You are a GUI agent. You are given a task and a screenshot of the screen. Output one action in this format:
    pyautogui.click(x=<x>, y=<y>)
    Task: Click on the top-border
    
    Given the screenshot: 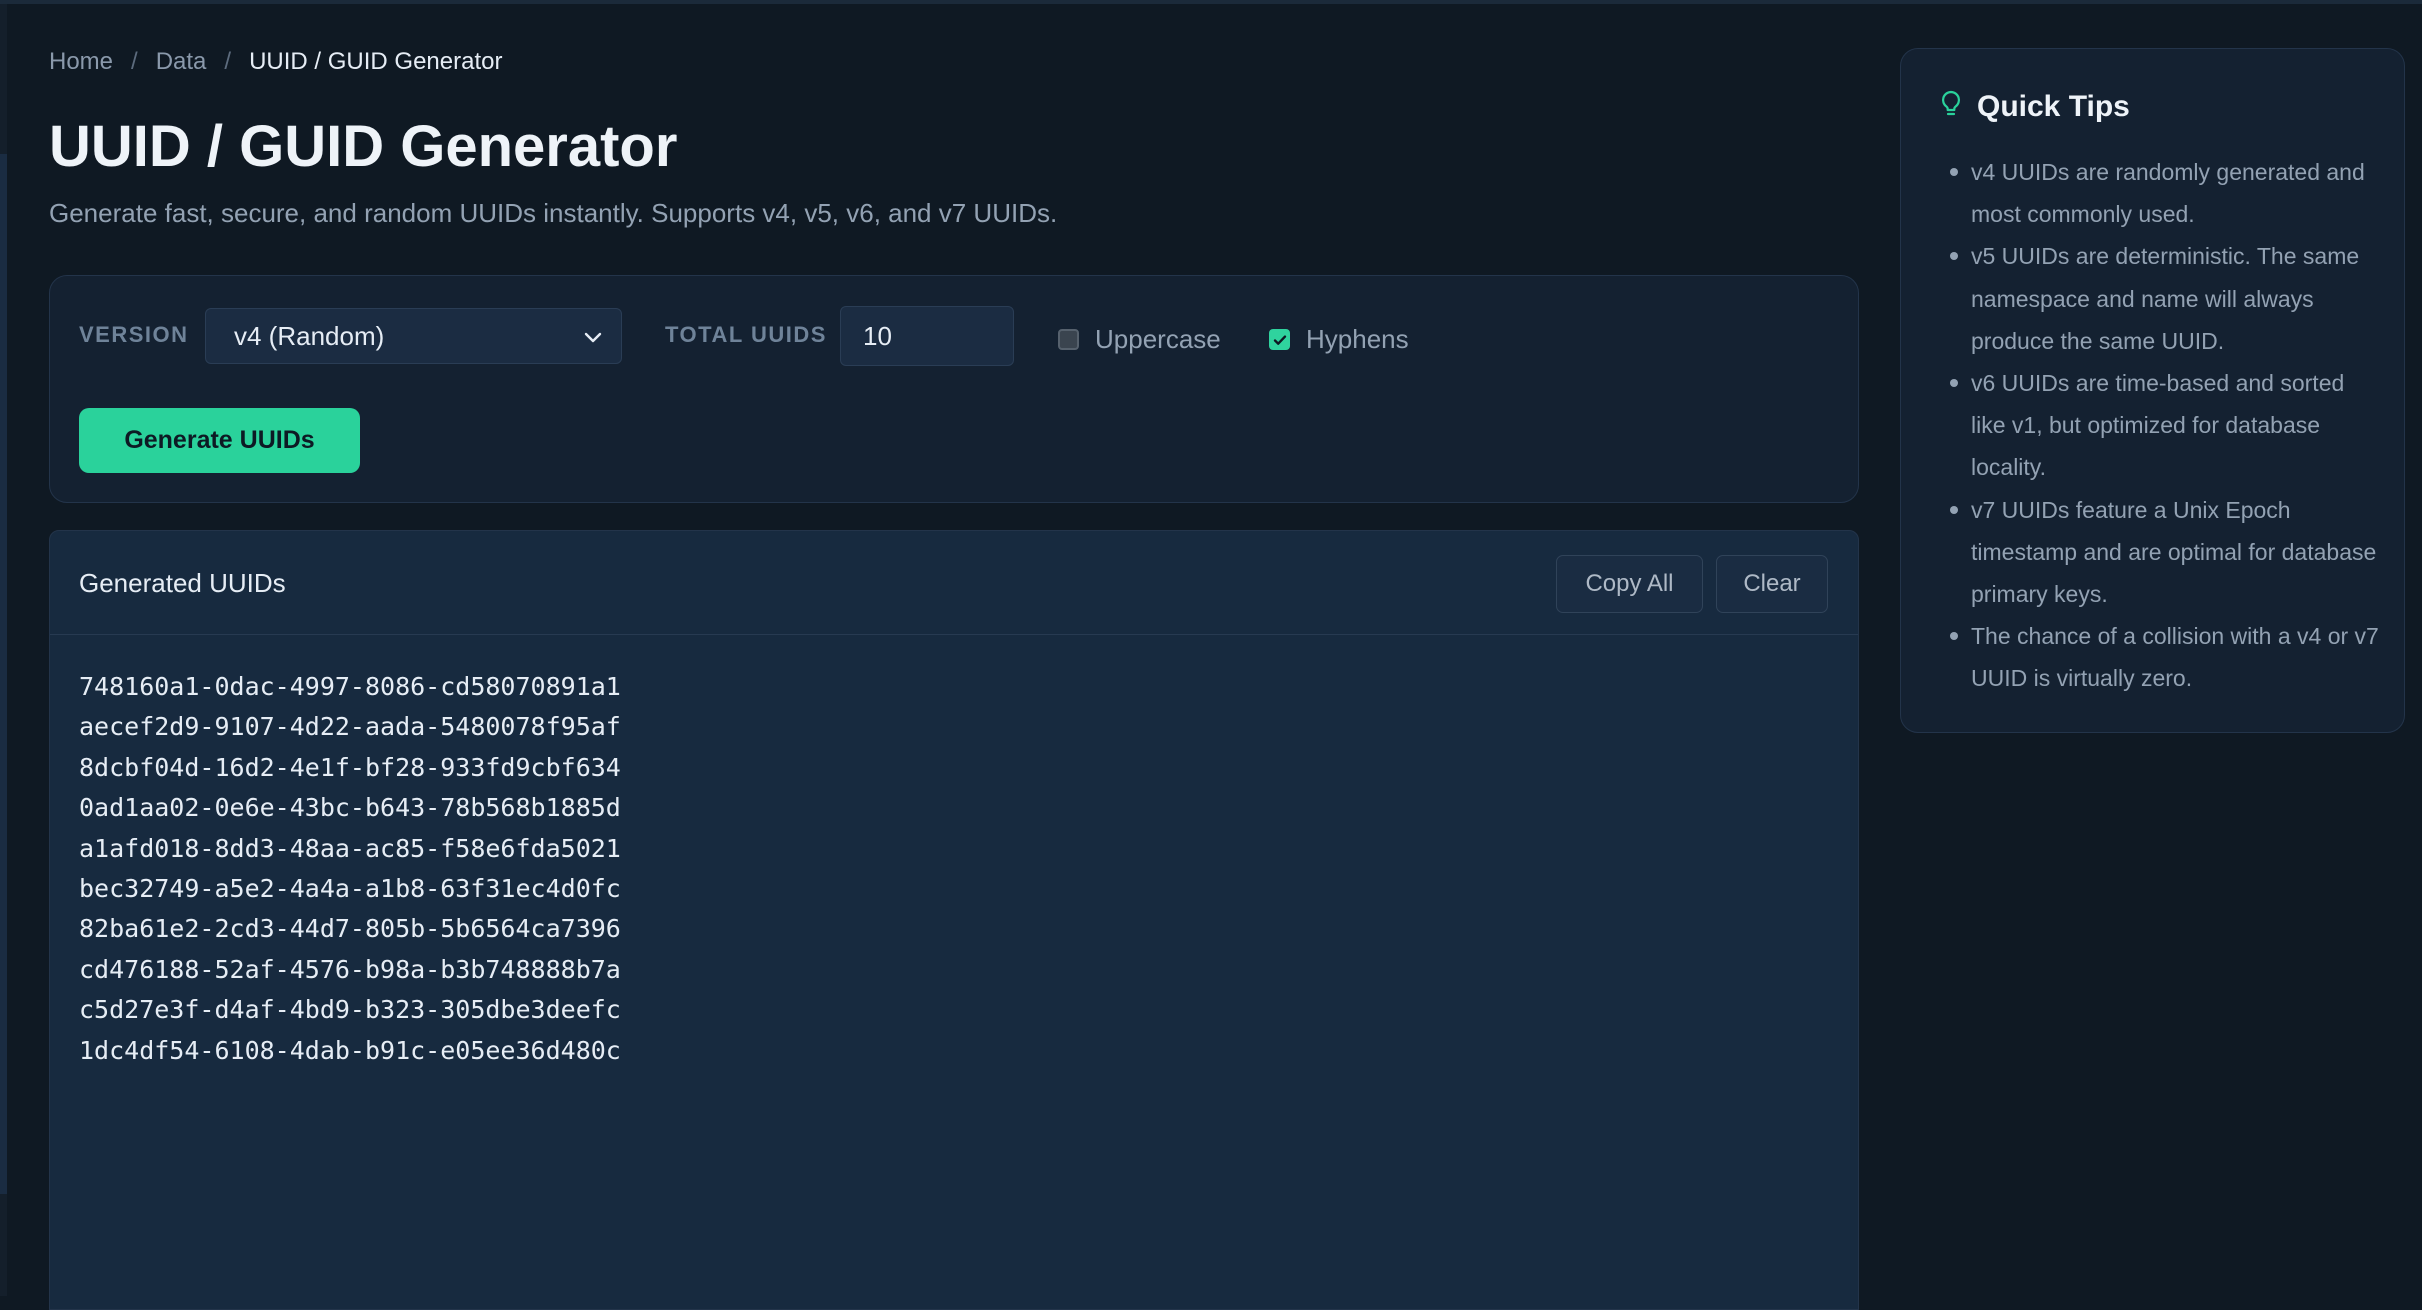 What is the action you would take?
    pyautogui.click(x=1211, y=2)
    